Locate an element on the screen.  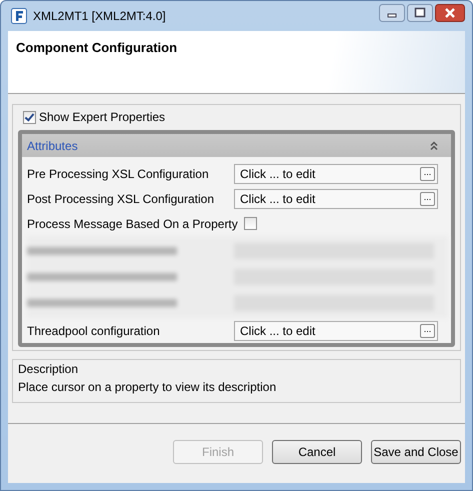
dialog-button: Save and Close is located at coordinates (416, 452).